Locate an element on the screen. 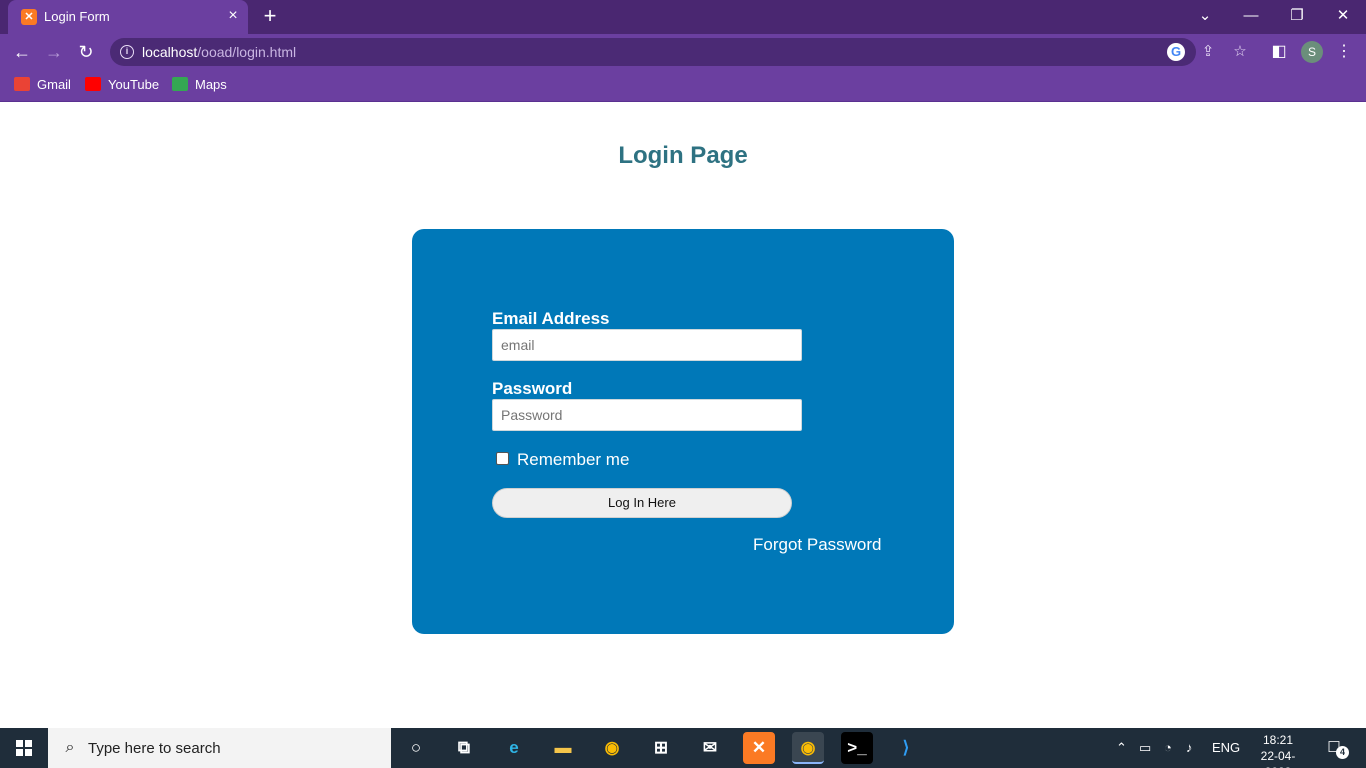 This screenshot has height=768, width=1366. terminal-icon: >_ is located at coordinates (857, 748).